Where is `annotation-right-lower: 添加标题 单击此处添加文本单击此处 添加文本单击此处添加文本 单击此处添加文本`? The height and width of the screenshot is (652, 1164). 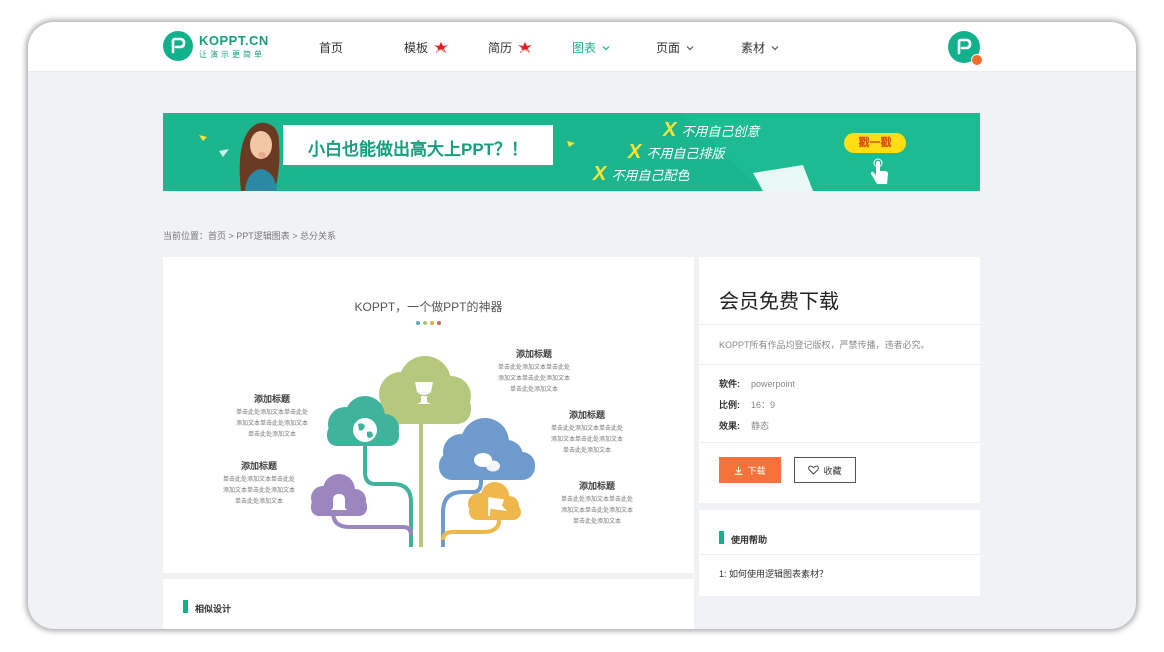
annotation-right-lower: 添加标题 单击此处添加文本单击此处 添加文本单击此处添加文本 单击此处添加文本 is located at coordinates (597, 503).